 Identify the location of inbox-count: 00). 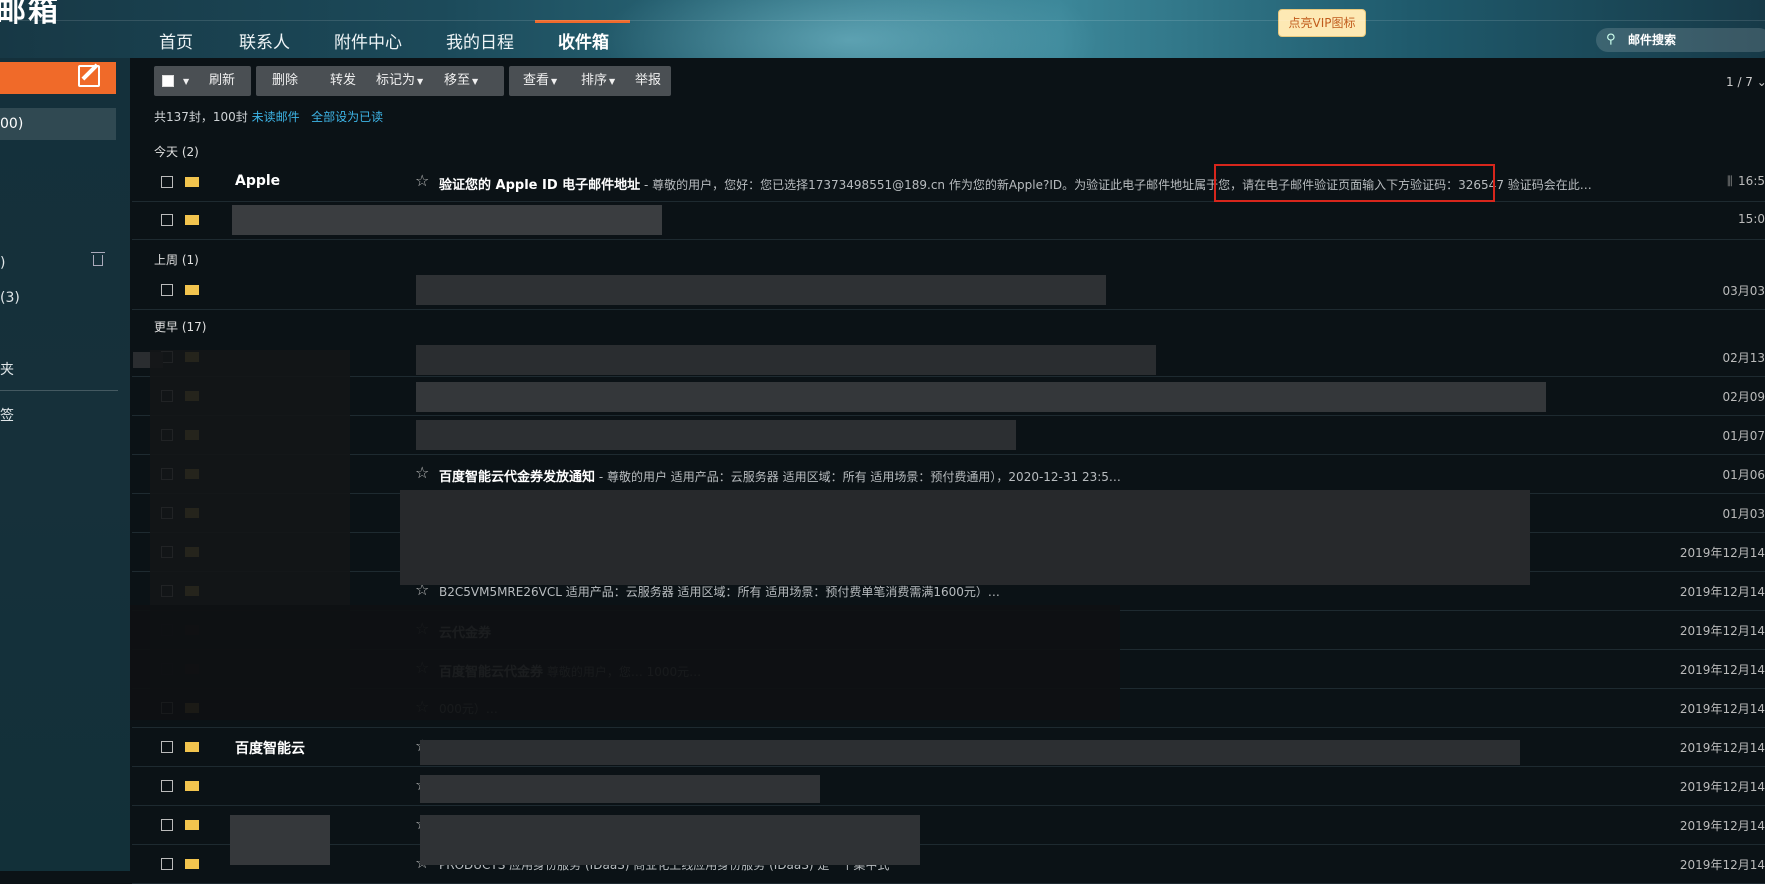
(12, 124).